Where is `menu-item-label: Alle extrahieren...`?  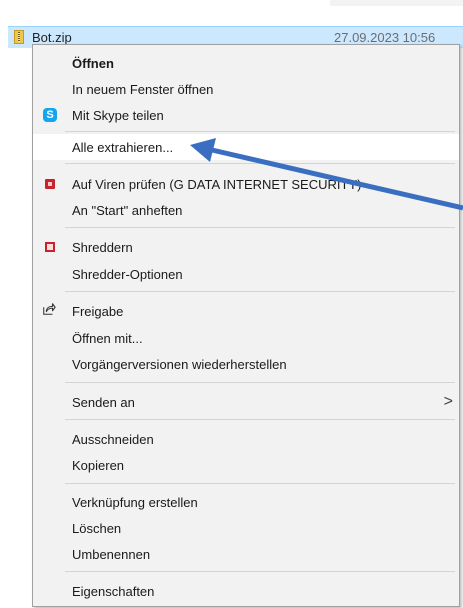 menu-item-label: Alle extrahieren... is located at coordinates (123, 147).